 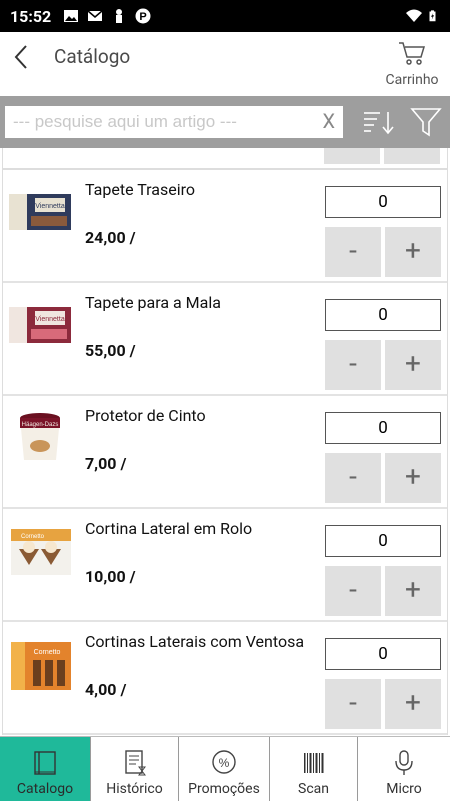 I want to click on nav-label: Catalogo, so click(x=45, y=789).